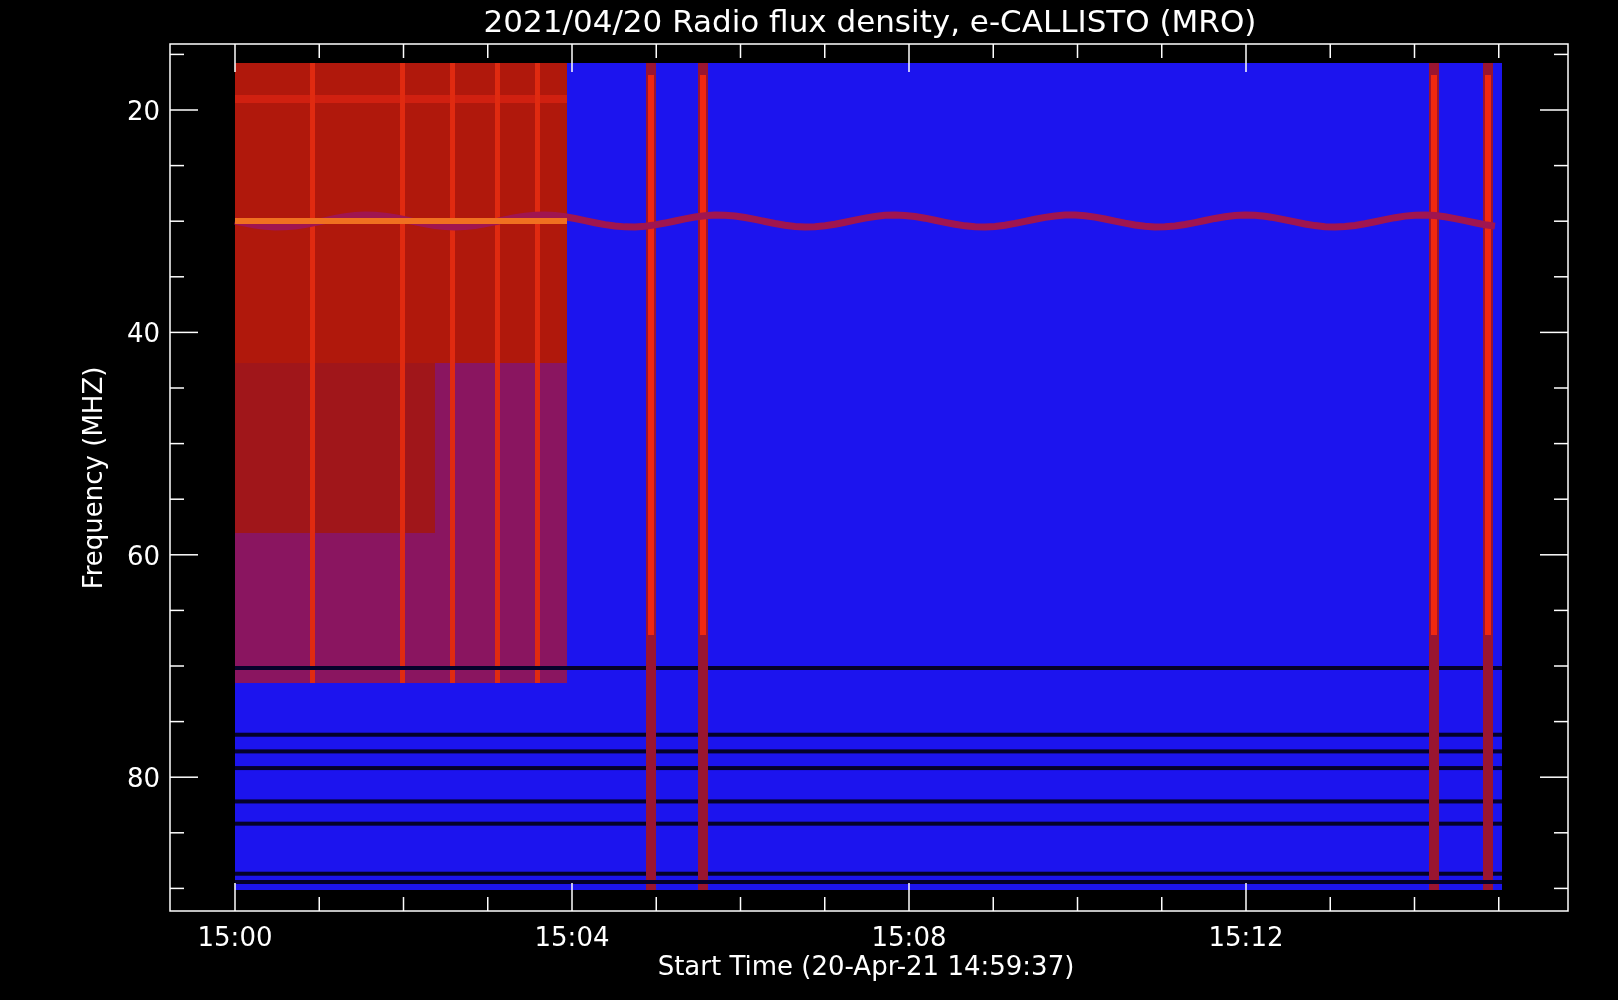 Image resolution: width=1618 pixels, height=1000 pixels. Describe the element at coordinates (143, 555) in the screenshot. I see `y-tick-label: 60` at that location.